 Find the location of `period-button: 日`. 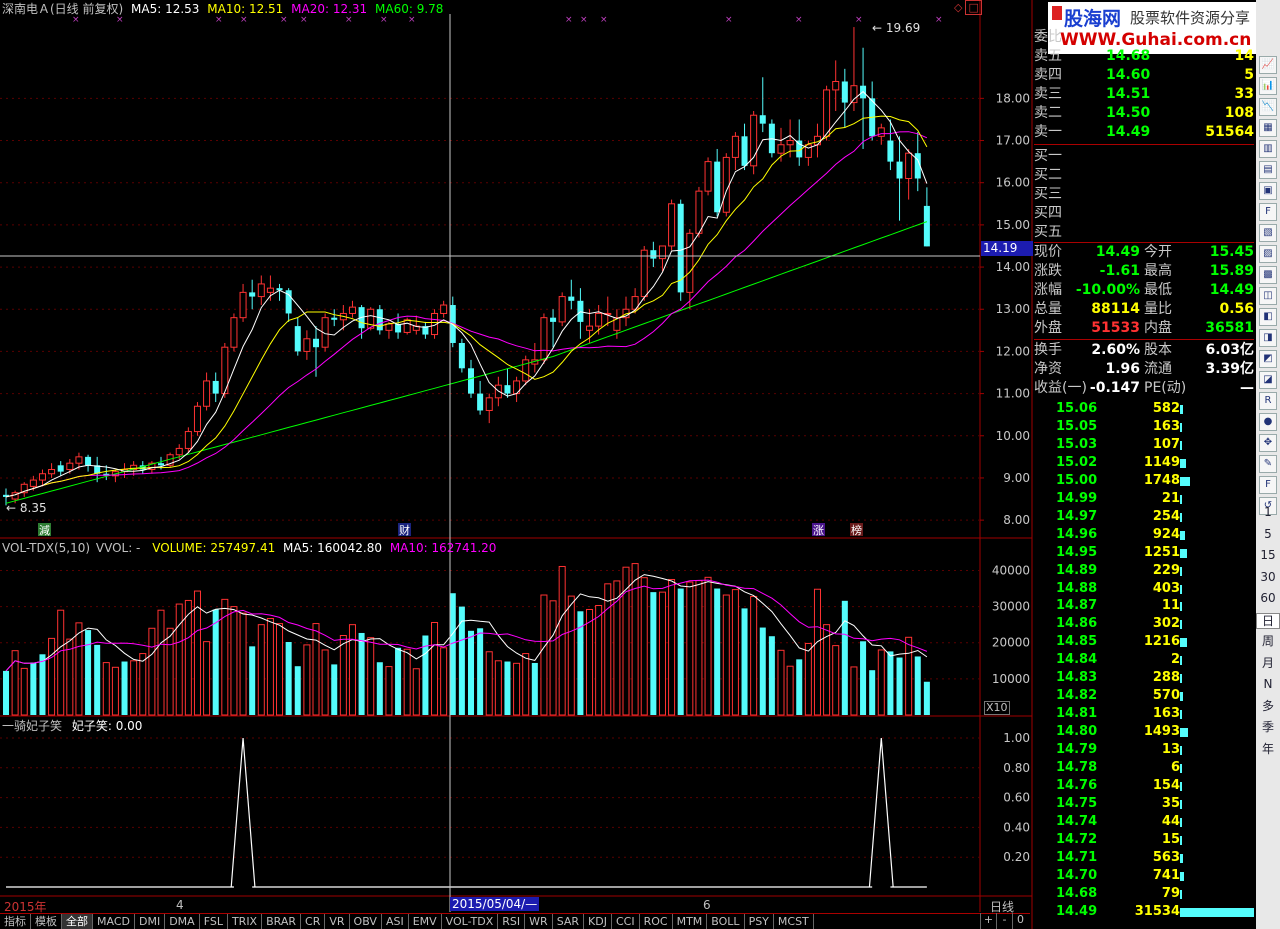

period-button: 日 is located at coordinates (1268, 620).